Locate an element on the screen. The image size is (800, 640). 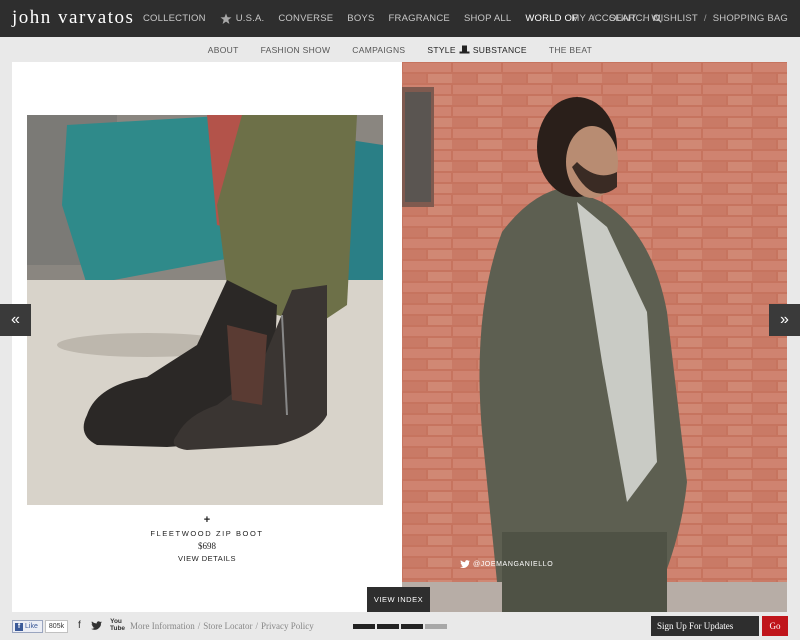
store-locator-link: Store Locator is located at coordinates (227, 626).